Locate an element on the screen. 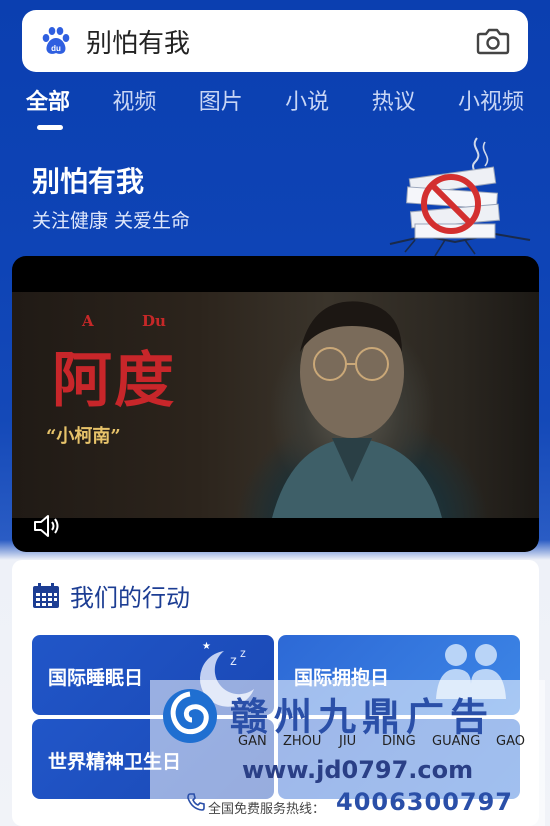 The height and width of the screenshot is (826, 550). actions-title: 我们的行动 is located at coordinates (130, 598).